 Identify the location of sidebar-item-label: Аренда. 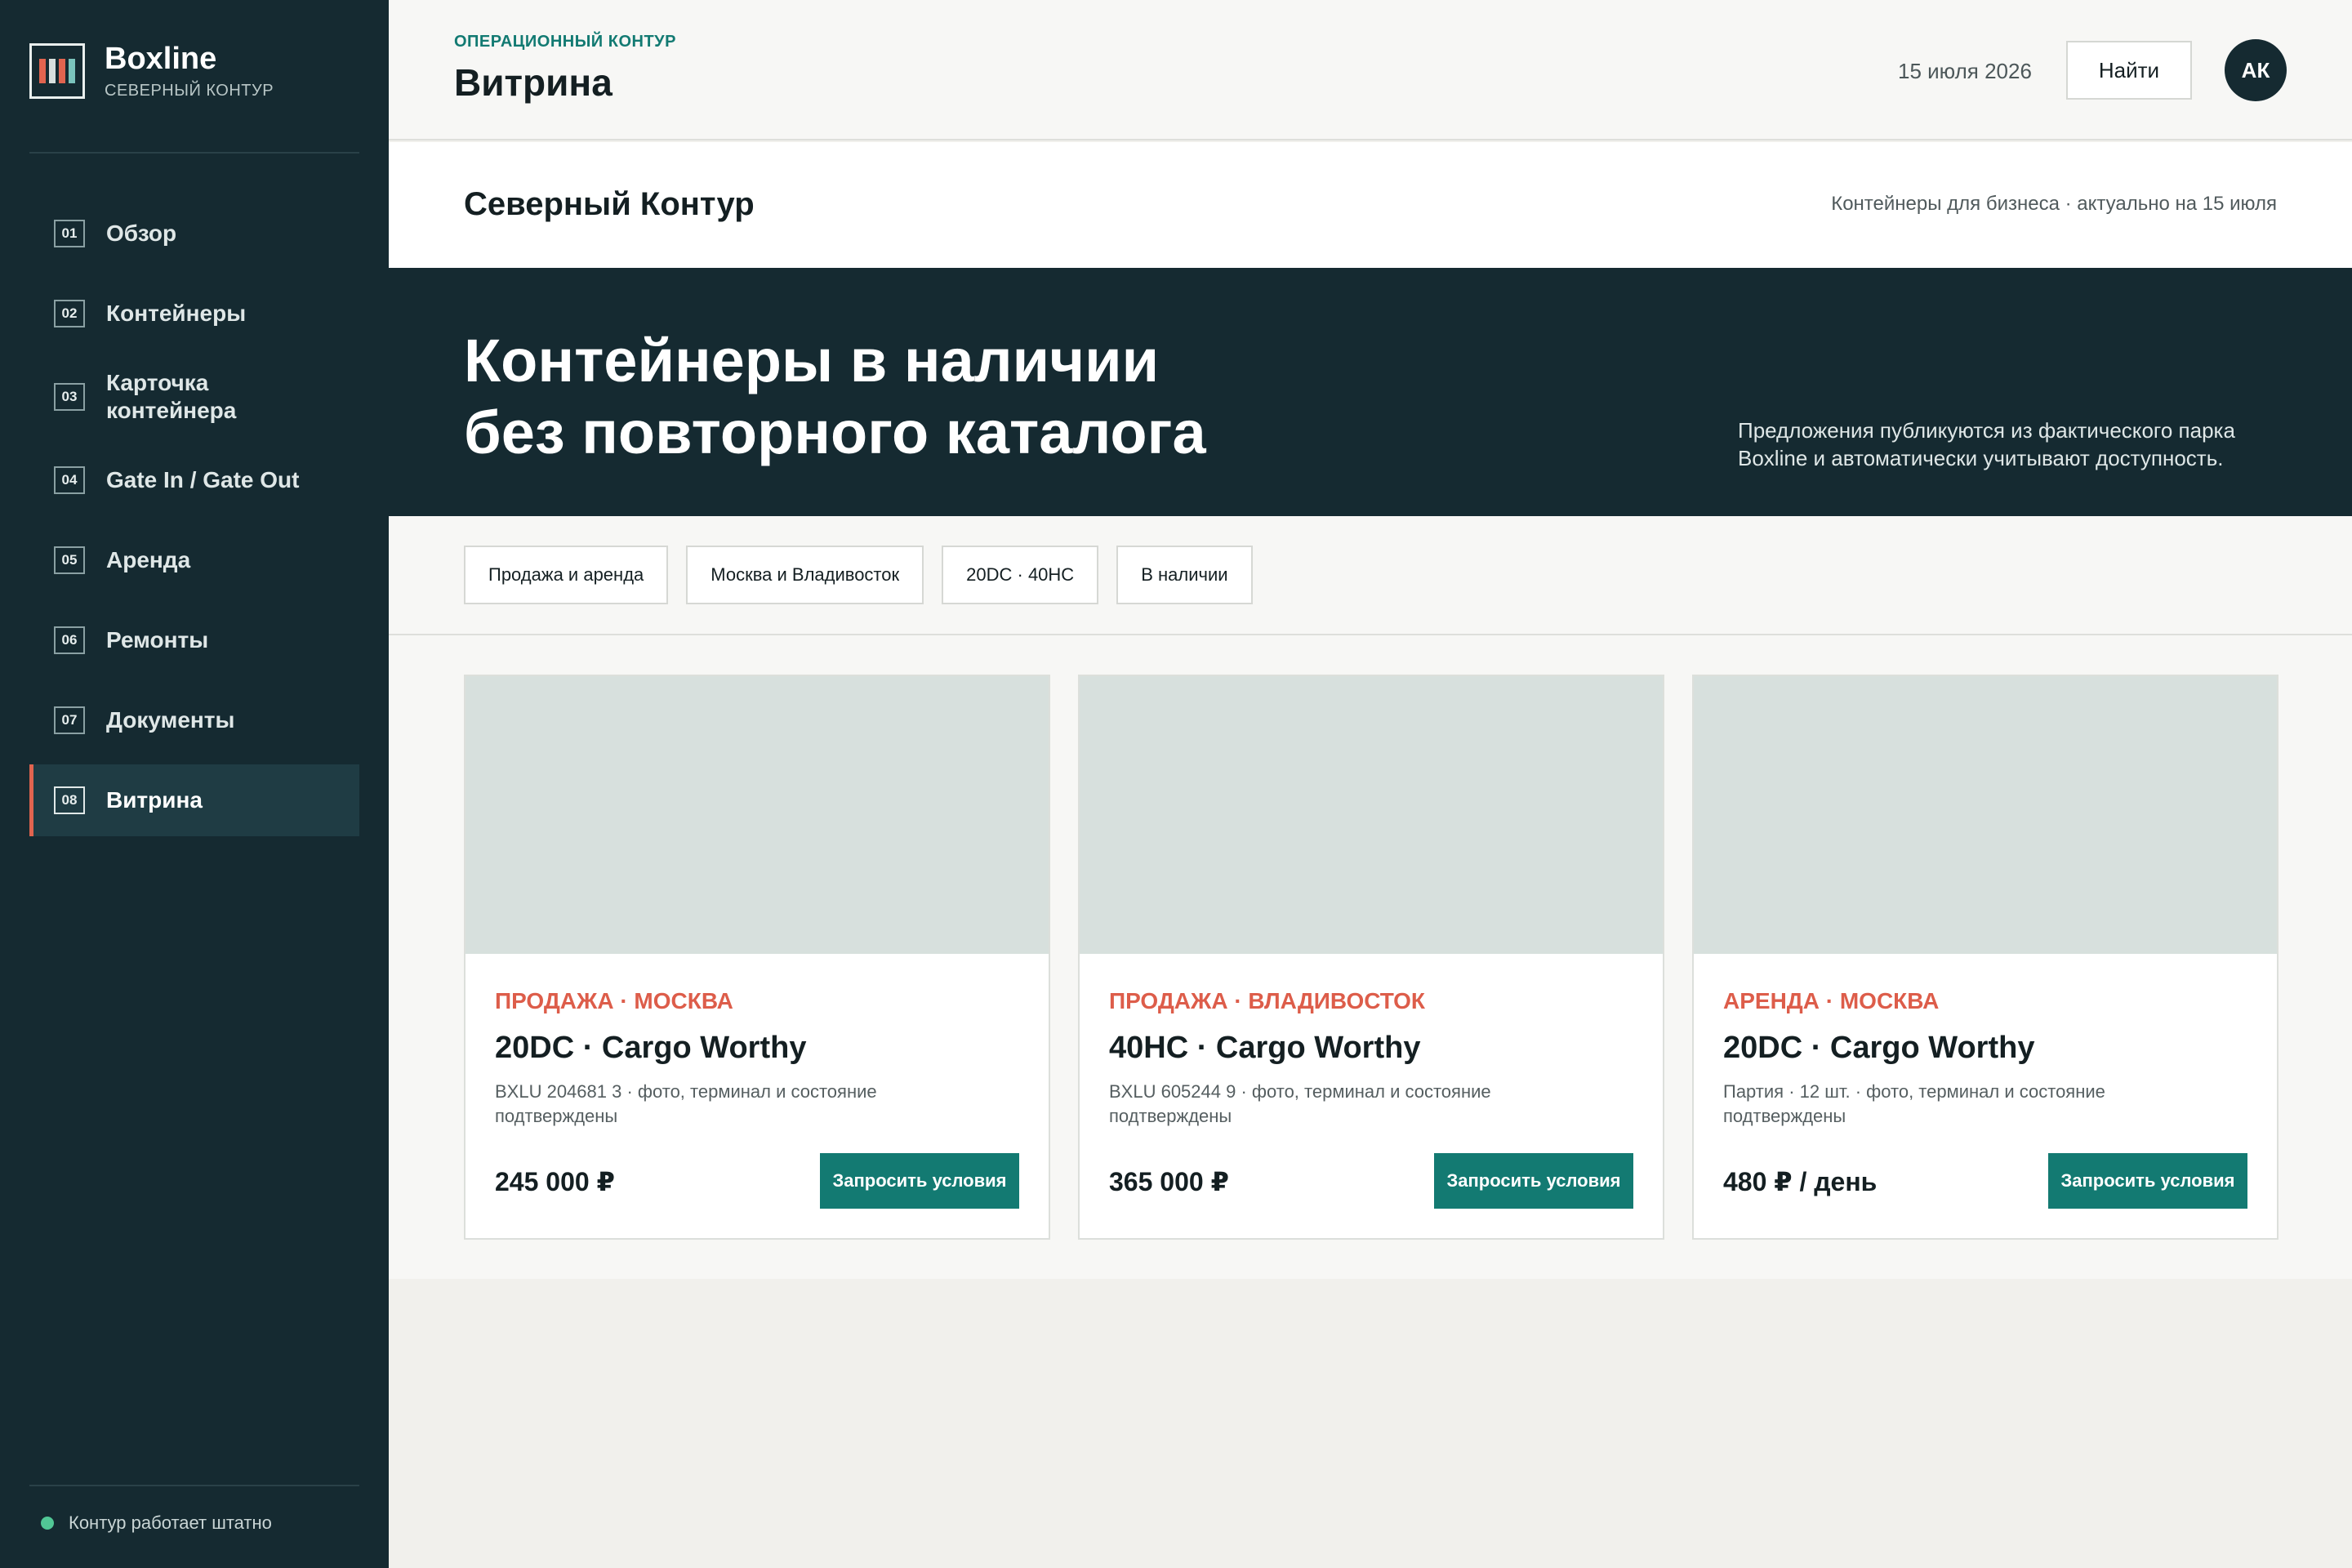
(148, 559).